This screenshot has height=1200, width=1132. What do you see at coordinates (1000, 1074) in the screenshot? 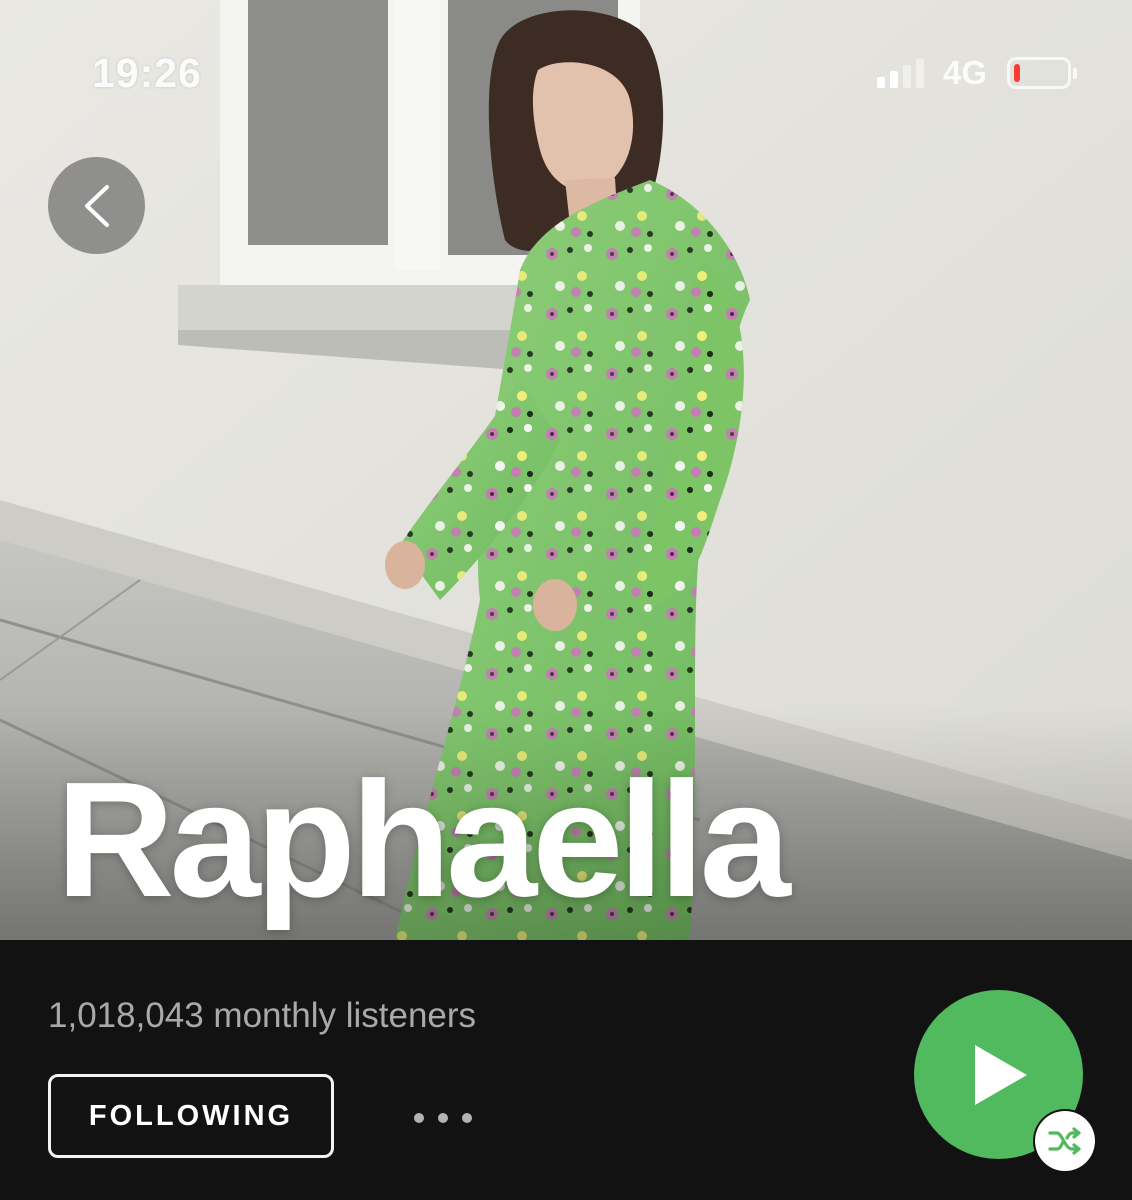
I see `play-icon` at bounding box center [1000, 1074].